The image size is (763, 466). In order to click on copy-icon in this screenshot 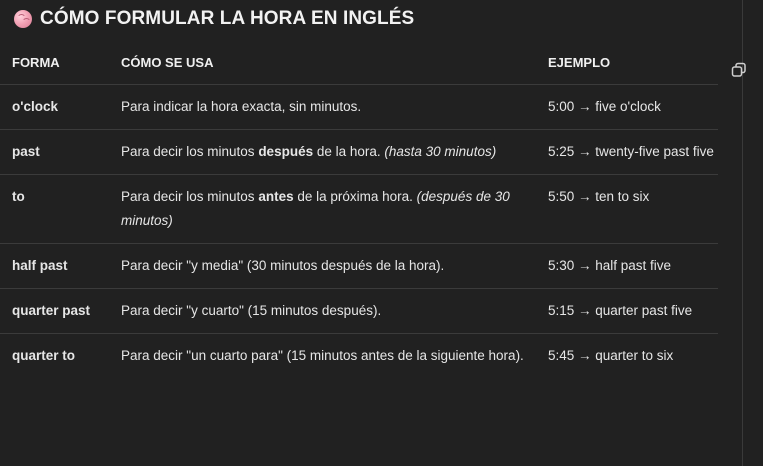, I will do `click(739, 70)`.